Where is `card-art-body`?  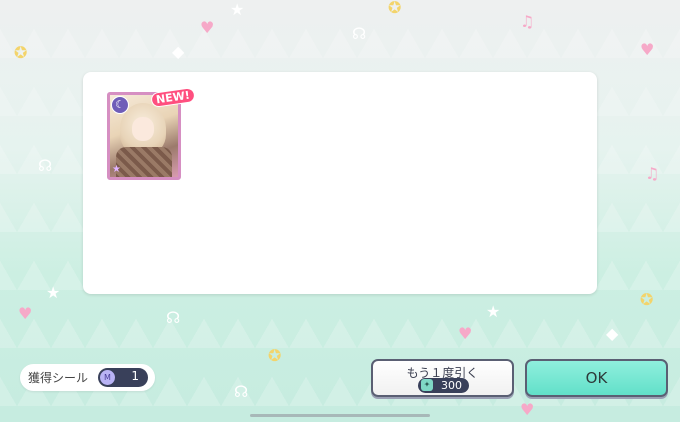
card-art-body is located at coordinates (144, 162).